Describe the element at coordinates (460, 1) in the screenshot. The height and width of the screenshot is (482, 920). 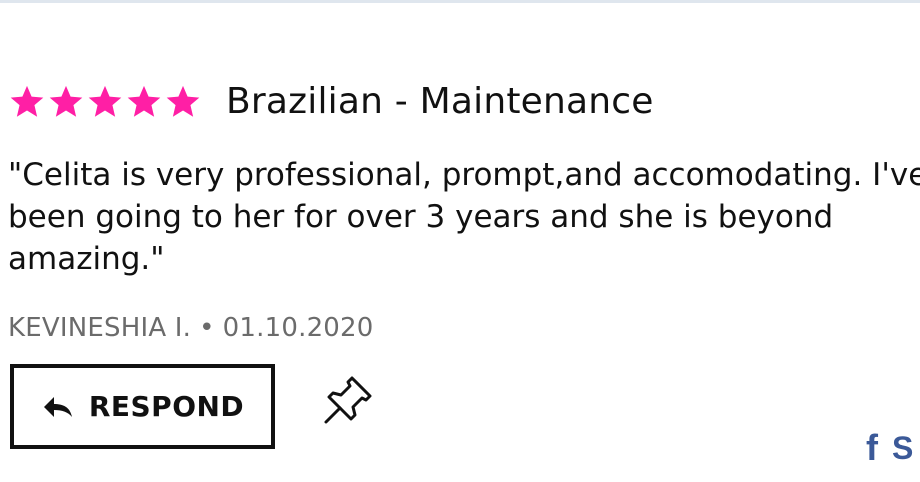
I see `top-divider` at that location.